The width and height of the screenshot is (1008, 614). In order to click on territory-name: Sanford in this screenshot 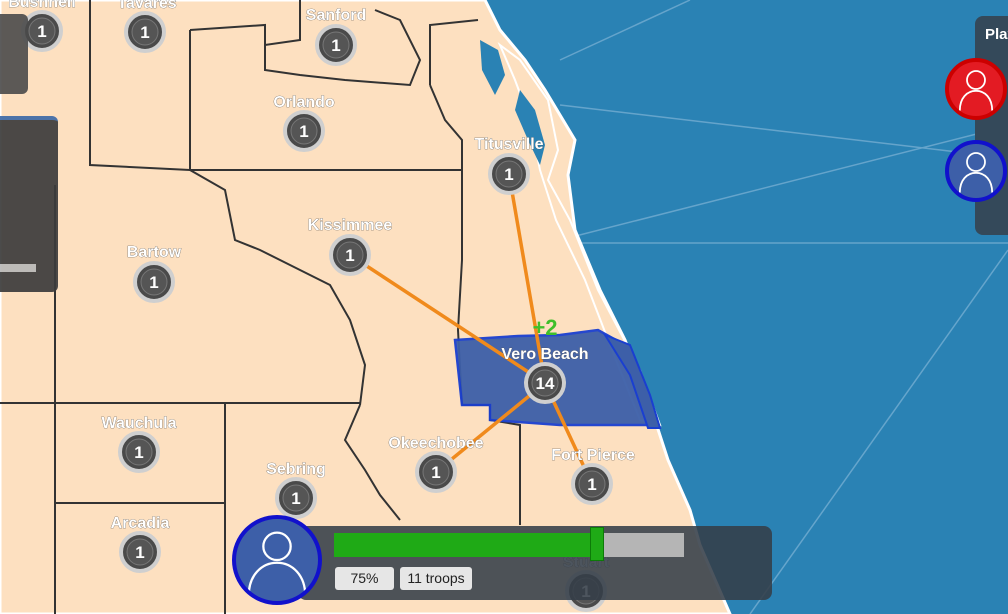, I will do `click(336, 15)`.